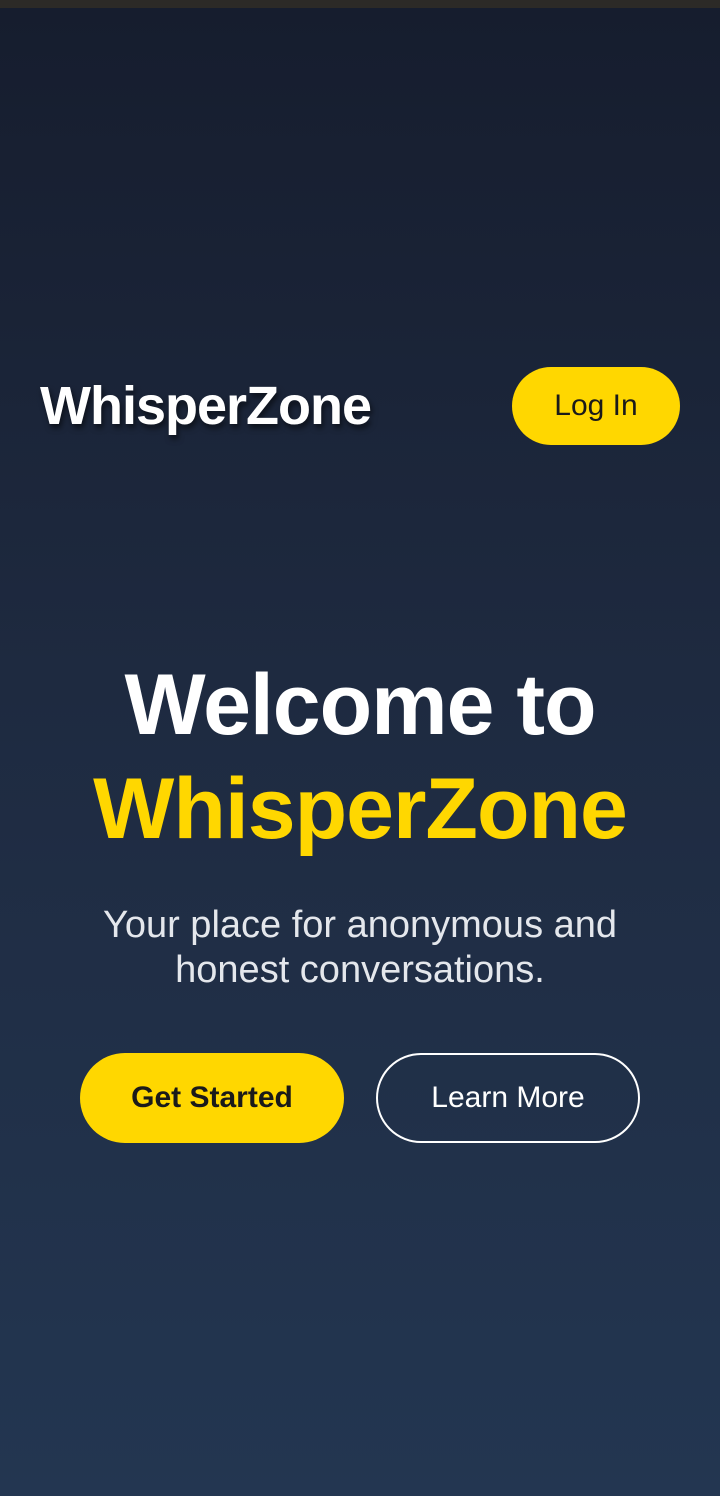 The width and height of the screenshot is (720, 1496). I want to click on hero-title-brand: WhisperZone, so click(360, 809).